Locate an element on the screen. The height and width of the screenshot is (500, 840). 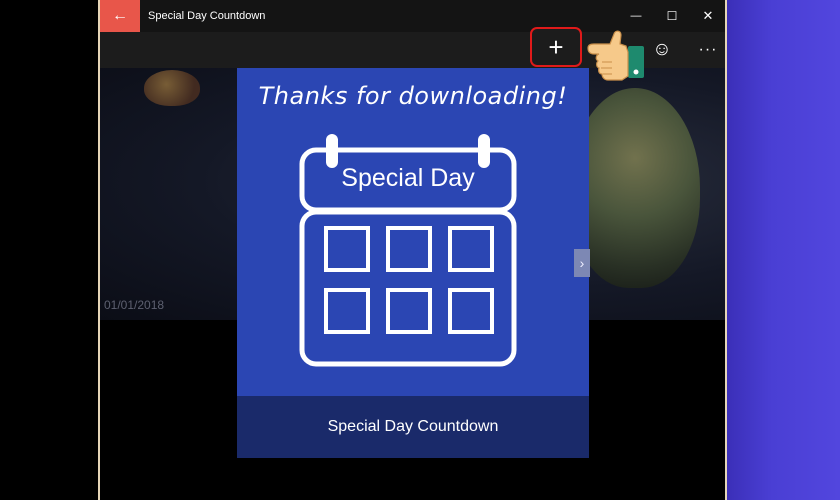
maximize-button: ☐ is located at coordinates (672, 16).